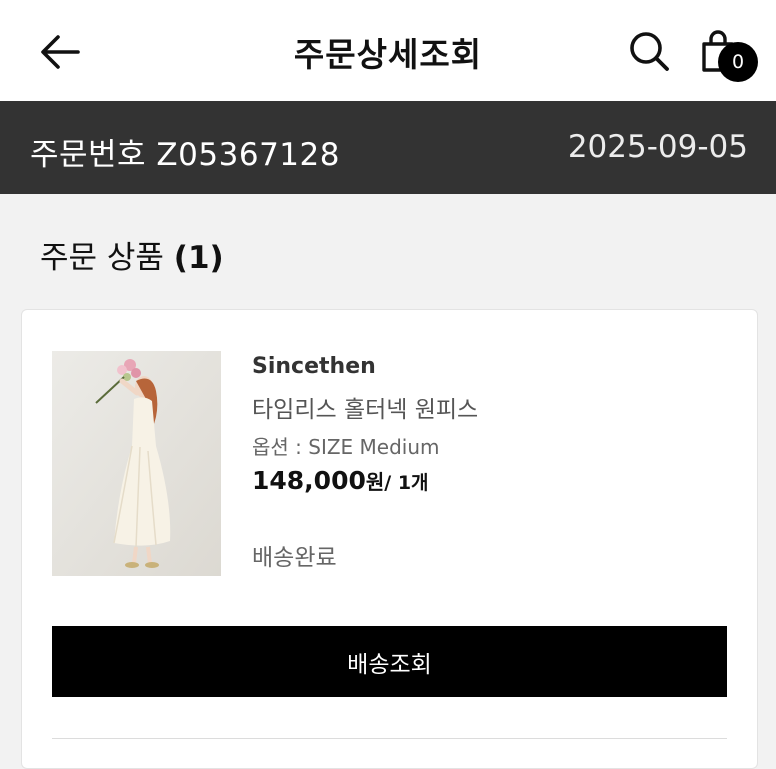 Image resolution: width=776 pixels, height=769 pixels. Describe the element at coordinates (107, 258) in the screenshot. I see `section-title-label: 주문 상품` at that location.